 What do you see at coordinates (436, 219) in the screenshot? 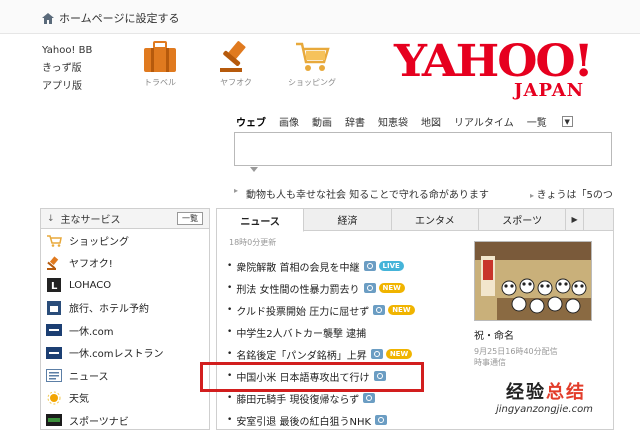
I see `tab-entertainment: エンタメ` at bounding box center [436, 219].